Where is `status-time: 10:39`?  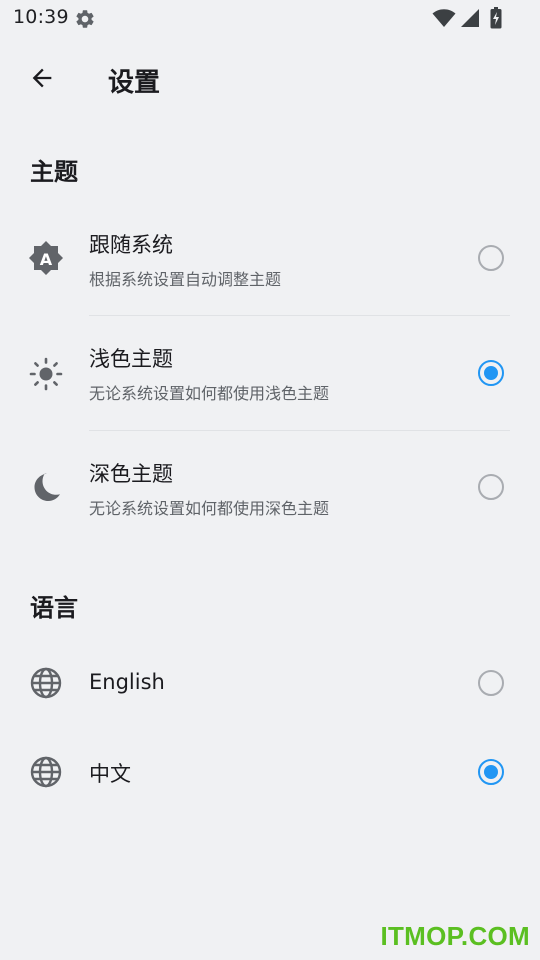 status-time: 10:39 is located at coordinates (41, 17).